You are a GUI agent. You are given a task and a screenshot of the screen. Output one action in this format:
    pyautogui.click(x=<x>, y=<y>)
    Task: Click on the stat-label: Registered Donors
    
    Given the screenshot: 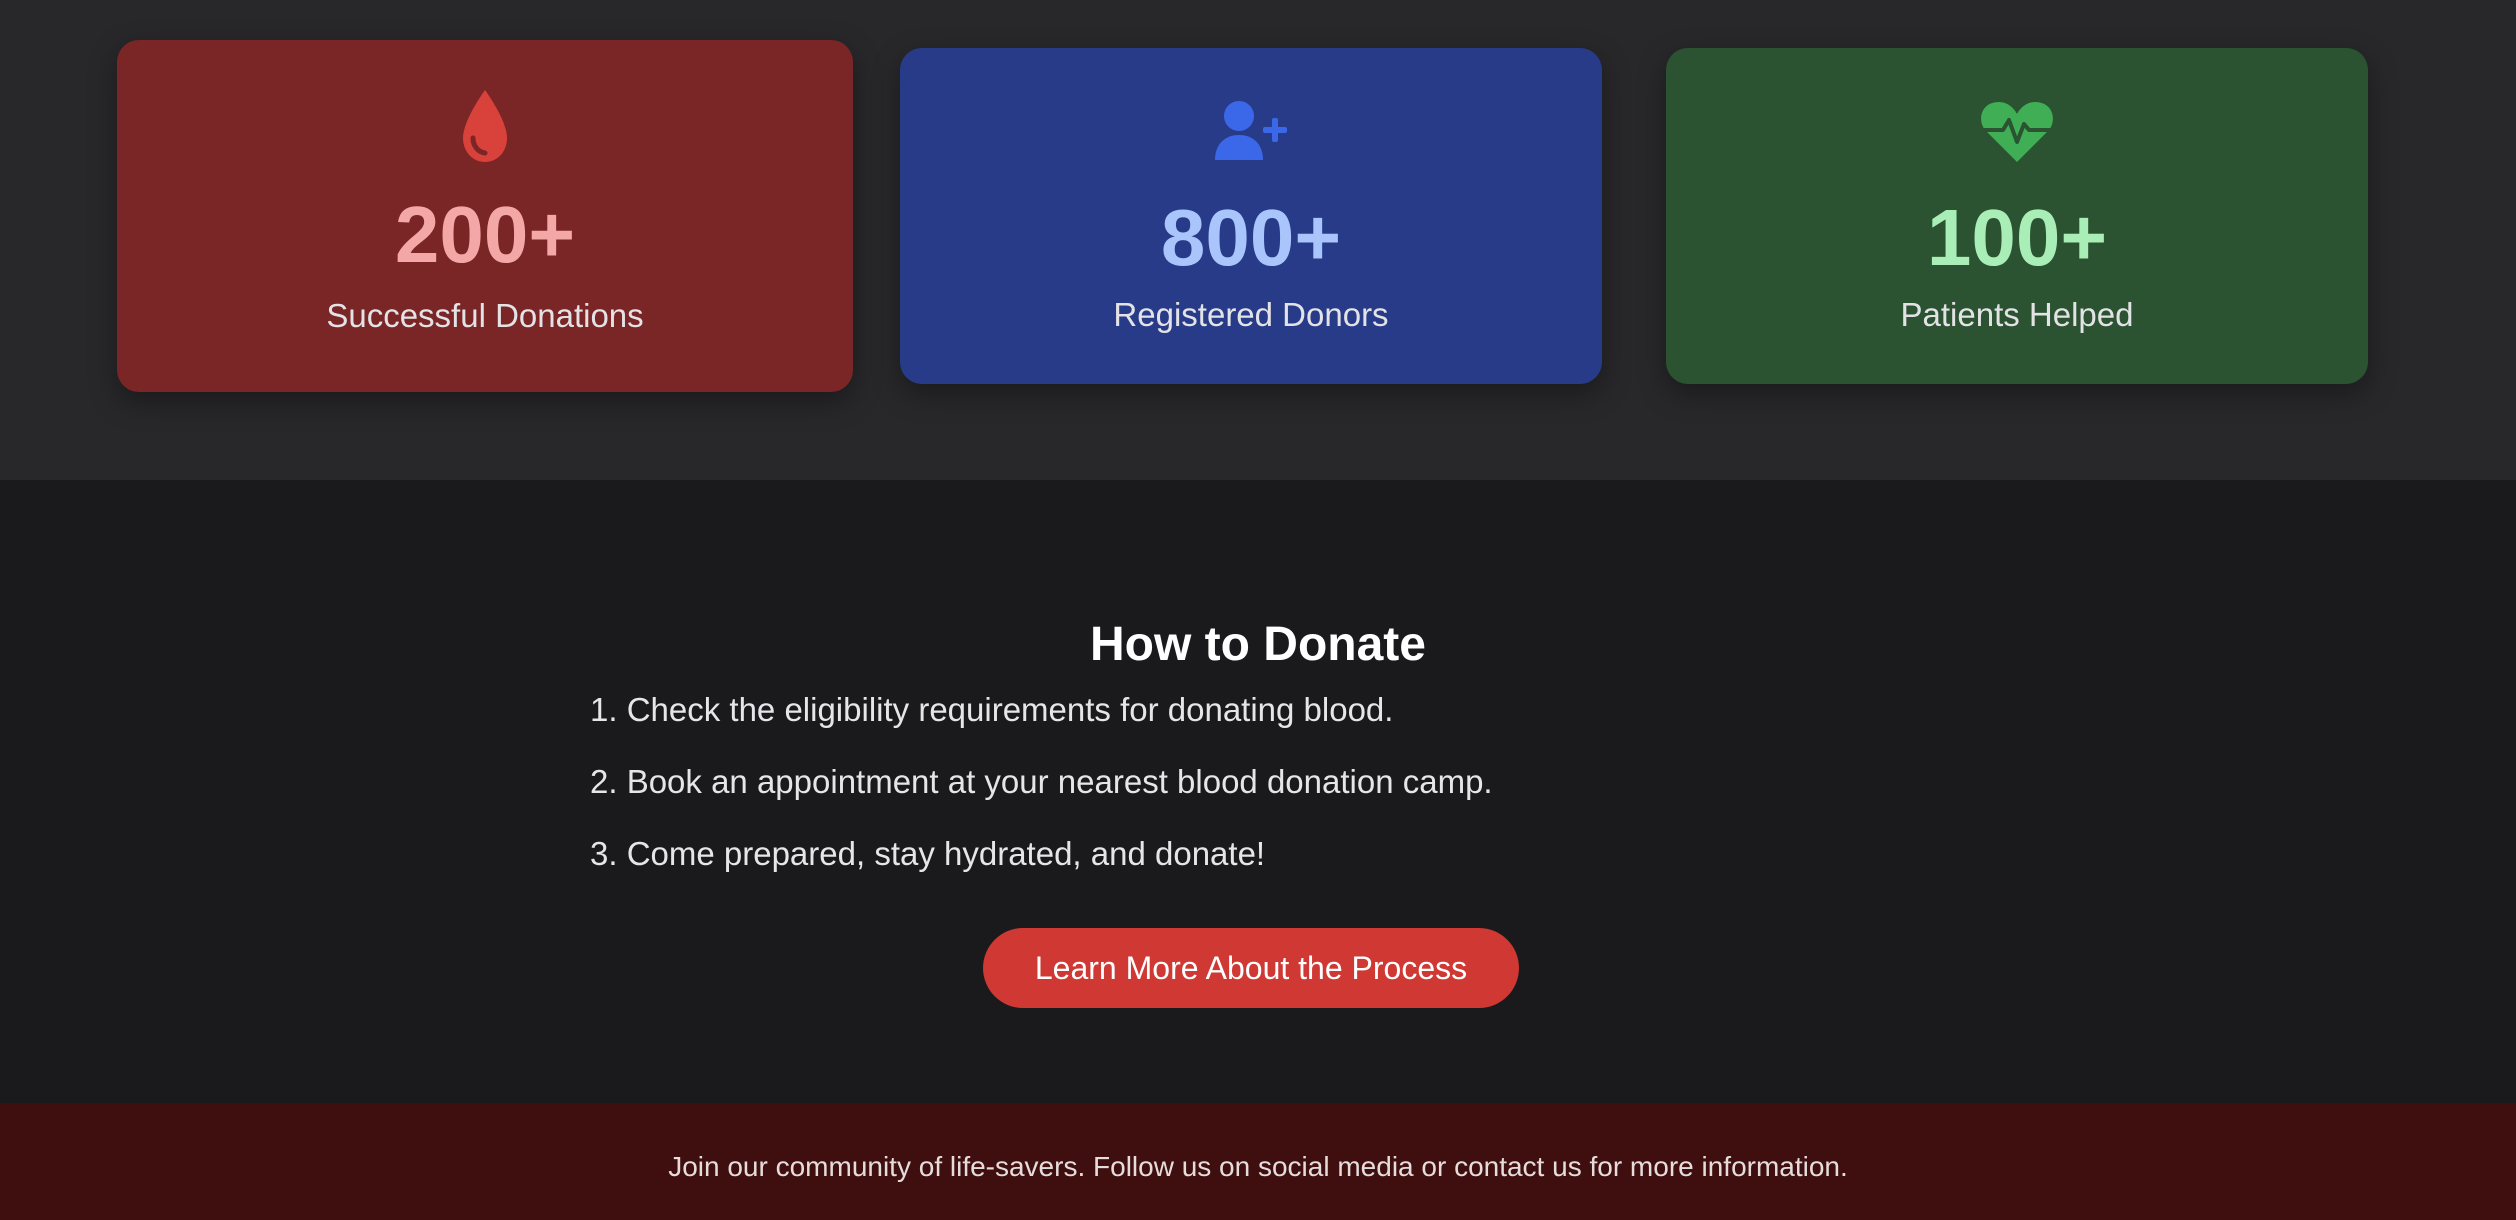 What is the action you would take?
    pyautogui.click(x=1251, y=314)
    